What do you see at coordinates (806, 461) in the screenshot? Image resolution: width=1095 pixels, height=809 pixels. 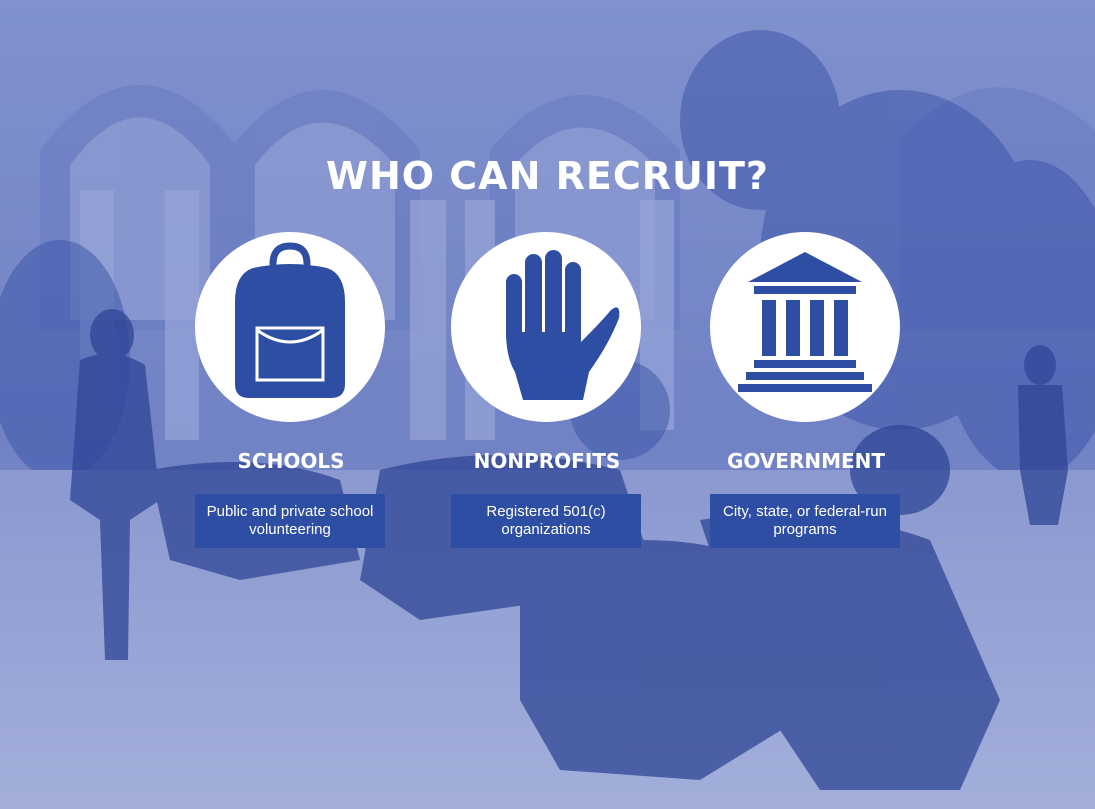 I see `government-label: GOVERNMENT` at bounding box center [806, 461].